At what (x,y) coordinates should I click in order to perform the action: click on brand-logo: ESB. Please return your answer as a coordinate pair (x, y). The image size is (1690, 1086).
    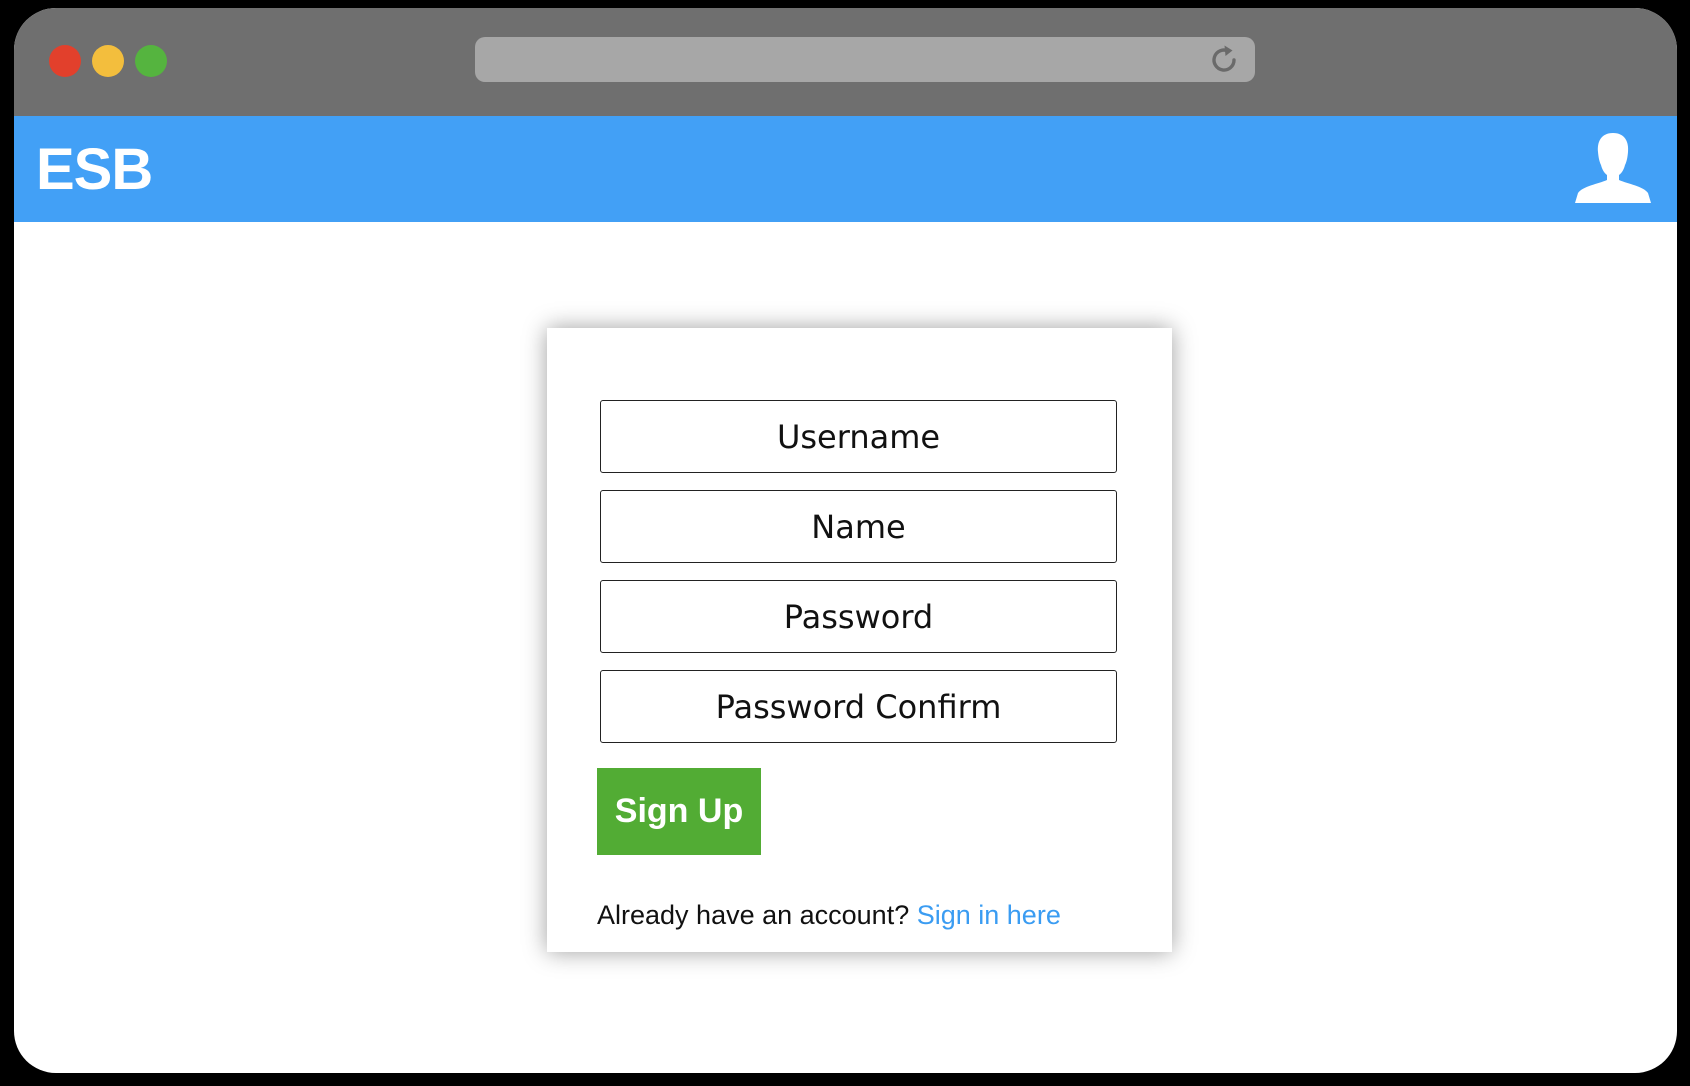
    Looking at the image, I should click on (94, 170).